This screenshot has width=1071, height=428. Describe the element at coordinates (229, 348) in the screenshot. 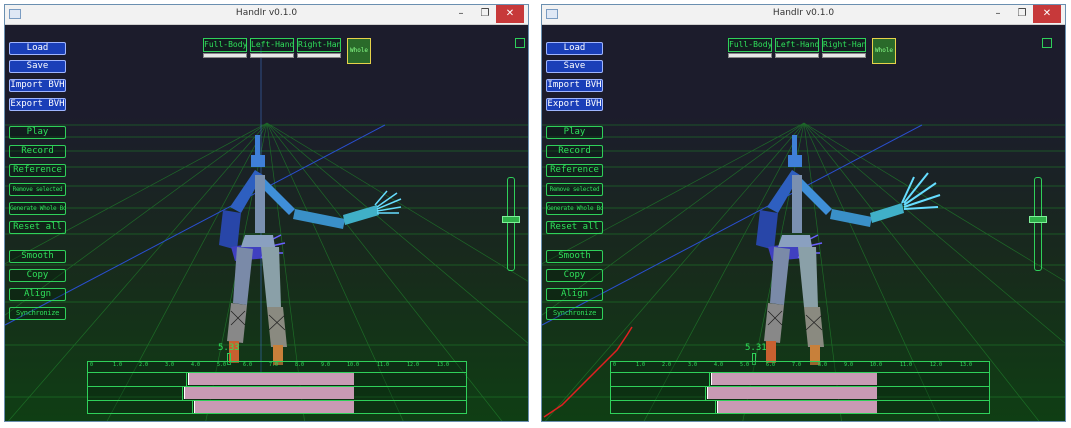

I see `current-time-label: 5.33` at that location.